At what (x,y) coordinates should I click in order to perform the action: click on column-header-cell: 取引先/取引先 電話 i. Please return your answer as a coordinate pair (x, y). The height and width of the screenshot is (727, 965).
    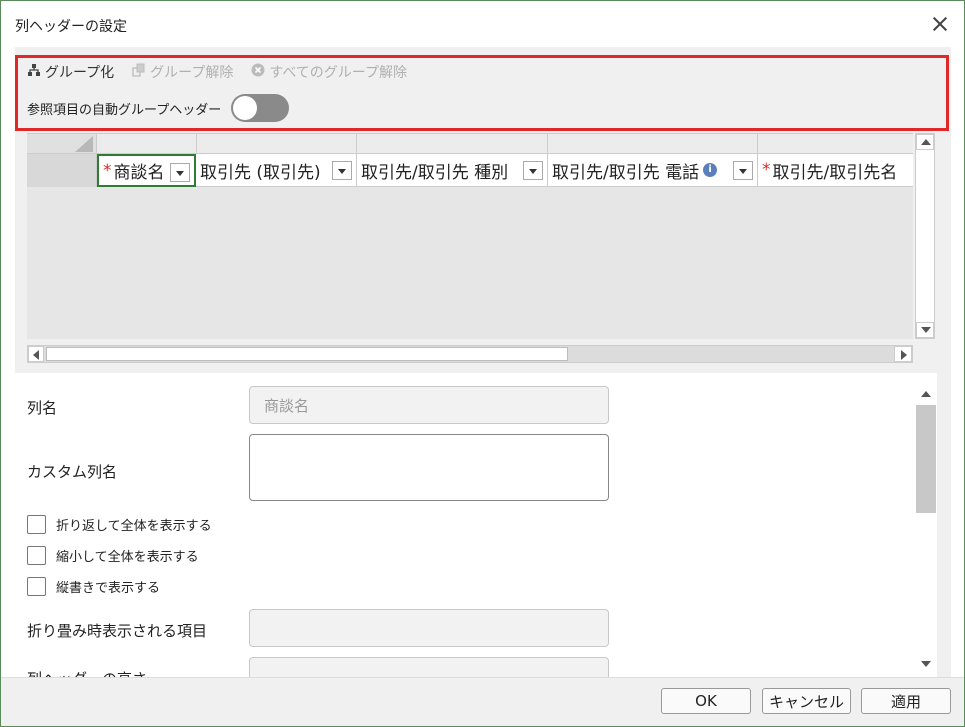
    Looking at the image, I should click on (653, 170).